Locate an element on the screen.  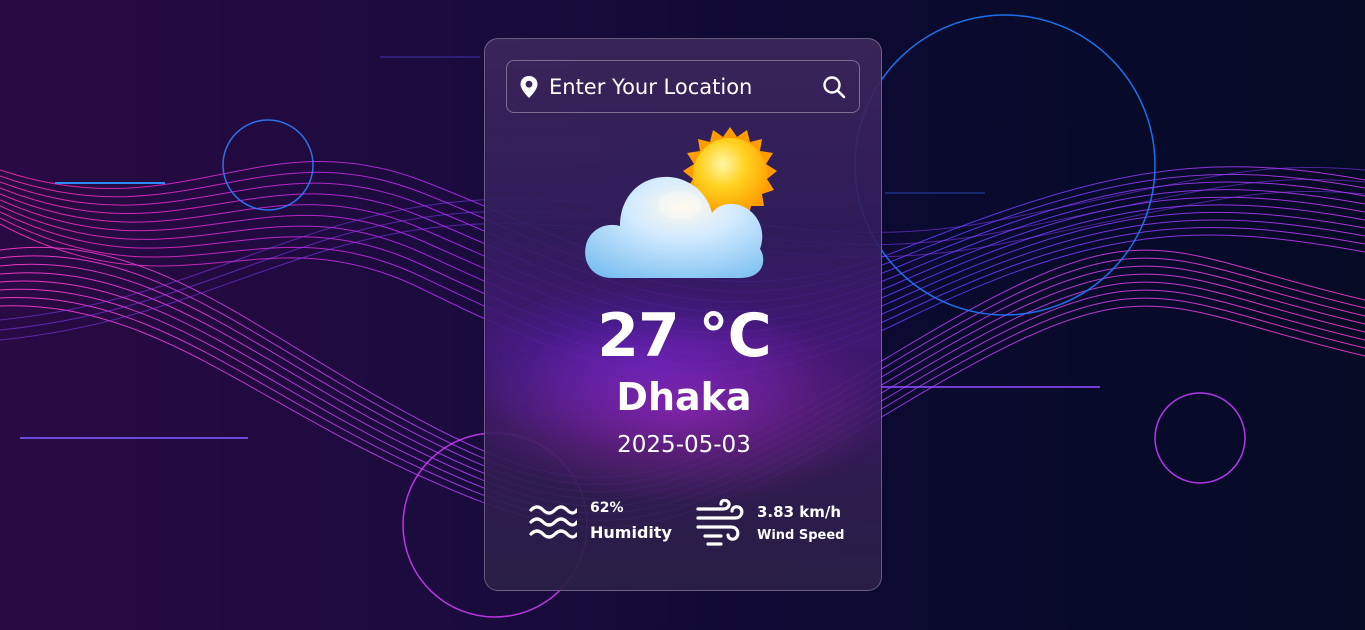
date: 2025-05-03 is located at coordinates (684, 445).